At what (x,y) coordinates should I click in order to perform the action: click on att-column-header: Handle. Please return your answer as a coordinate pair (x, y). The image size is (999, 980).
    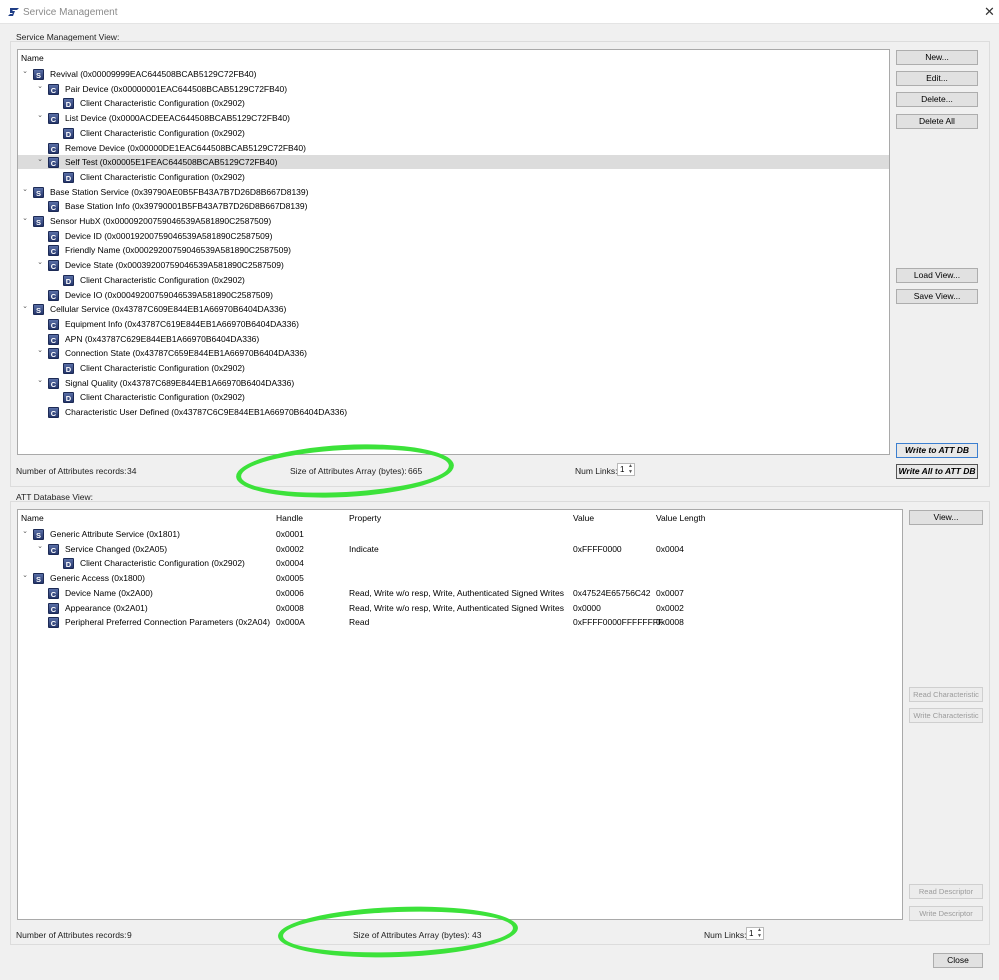
    Looking at the image, I should click on (289, 518).